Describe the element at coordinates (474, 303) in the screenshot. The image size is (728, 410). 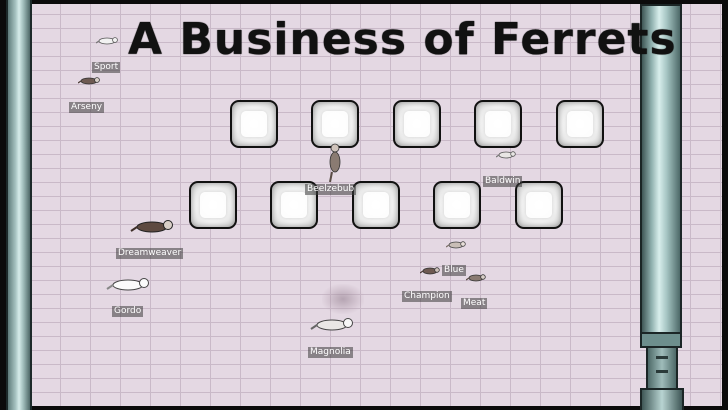
I see `ferret-label-meat: Meat` at that location.